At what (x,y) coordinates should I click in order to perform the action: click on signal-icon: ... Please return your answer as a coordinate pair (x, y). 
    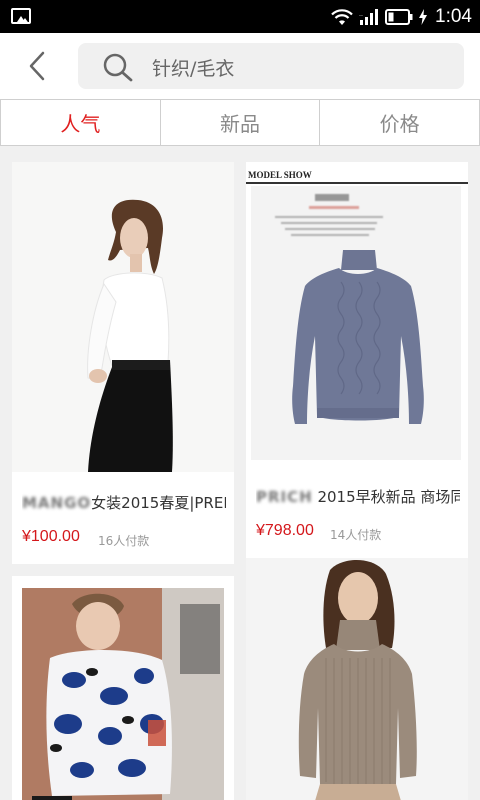
    Looking at the image, I should click on (369, 17).